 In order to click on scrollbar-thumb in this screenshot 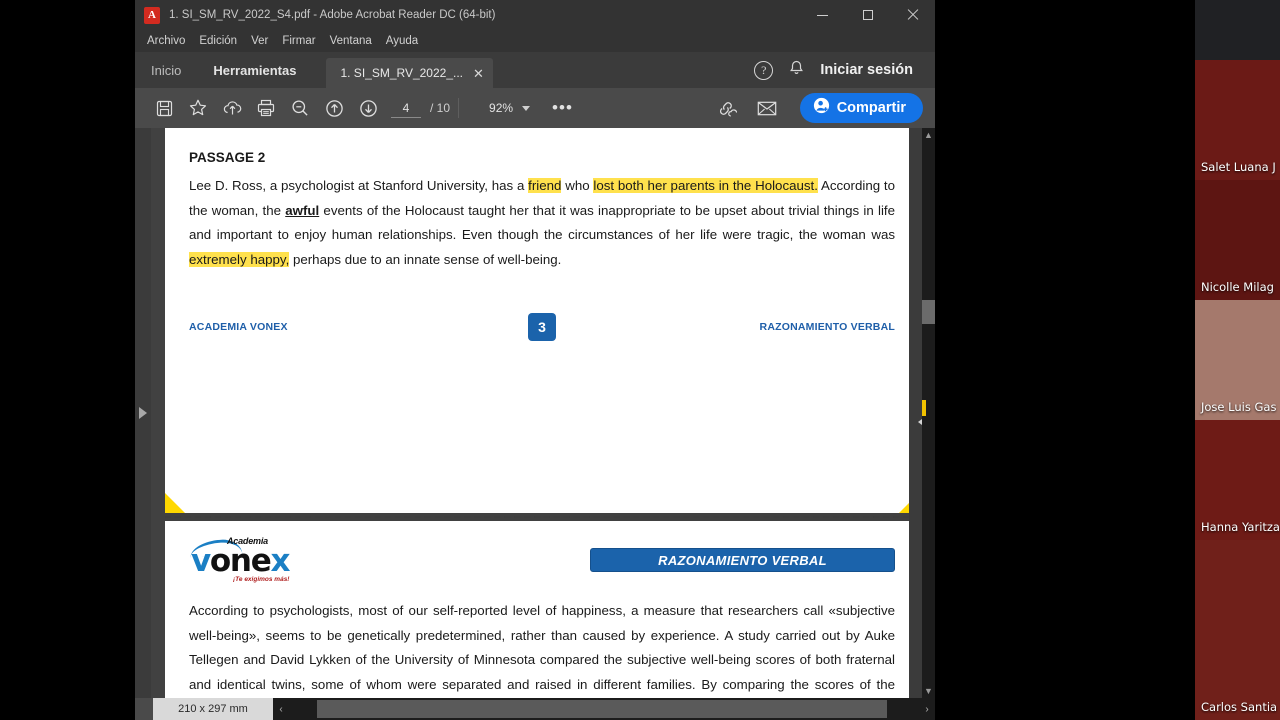, I will do `click(928, 312)`.